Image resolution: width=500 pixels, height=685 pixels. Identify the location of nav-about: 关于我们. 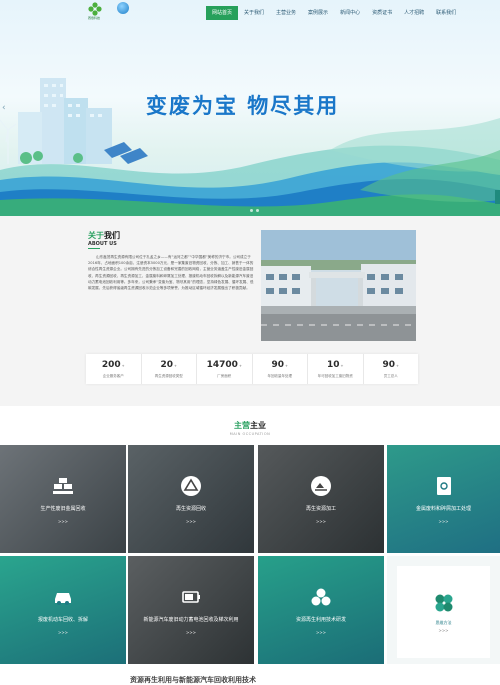
(254, 13).